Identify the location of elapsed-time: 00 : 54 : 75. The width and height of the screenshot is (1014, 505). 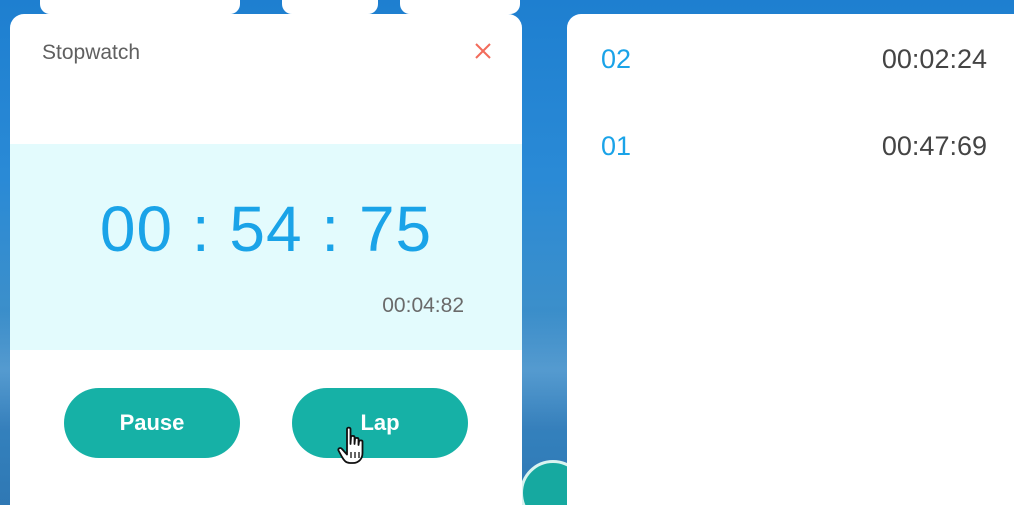
(266, 229).